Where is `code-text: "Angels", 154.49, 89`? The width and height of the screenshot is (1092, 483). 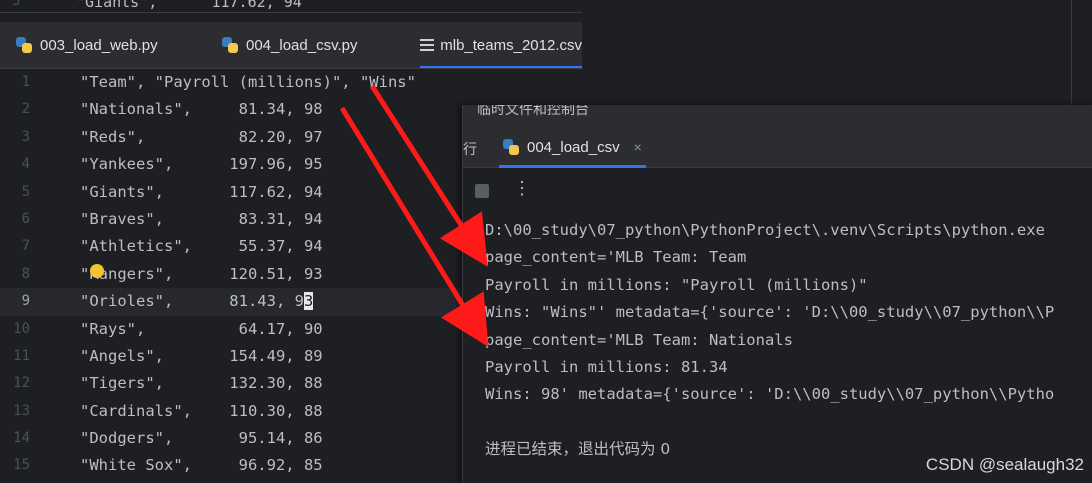
code-text: "Angels", 154.49, 89 is located at coordinates (201, 355).